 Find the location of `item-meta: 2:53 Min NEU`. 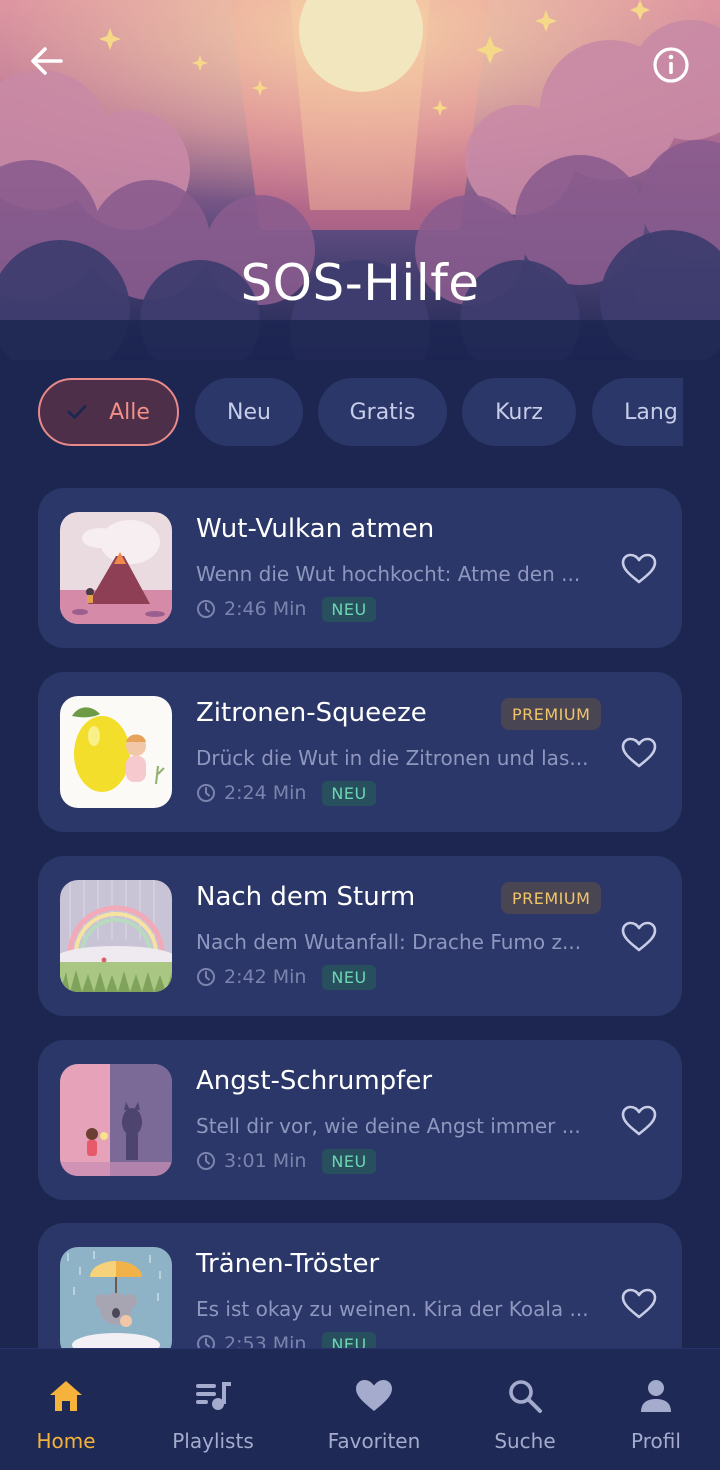

item-meta: 2:53 Min NEU is located at coordinates (286, 1339).